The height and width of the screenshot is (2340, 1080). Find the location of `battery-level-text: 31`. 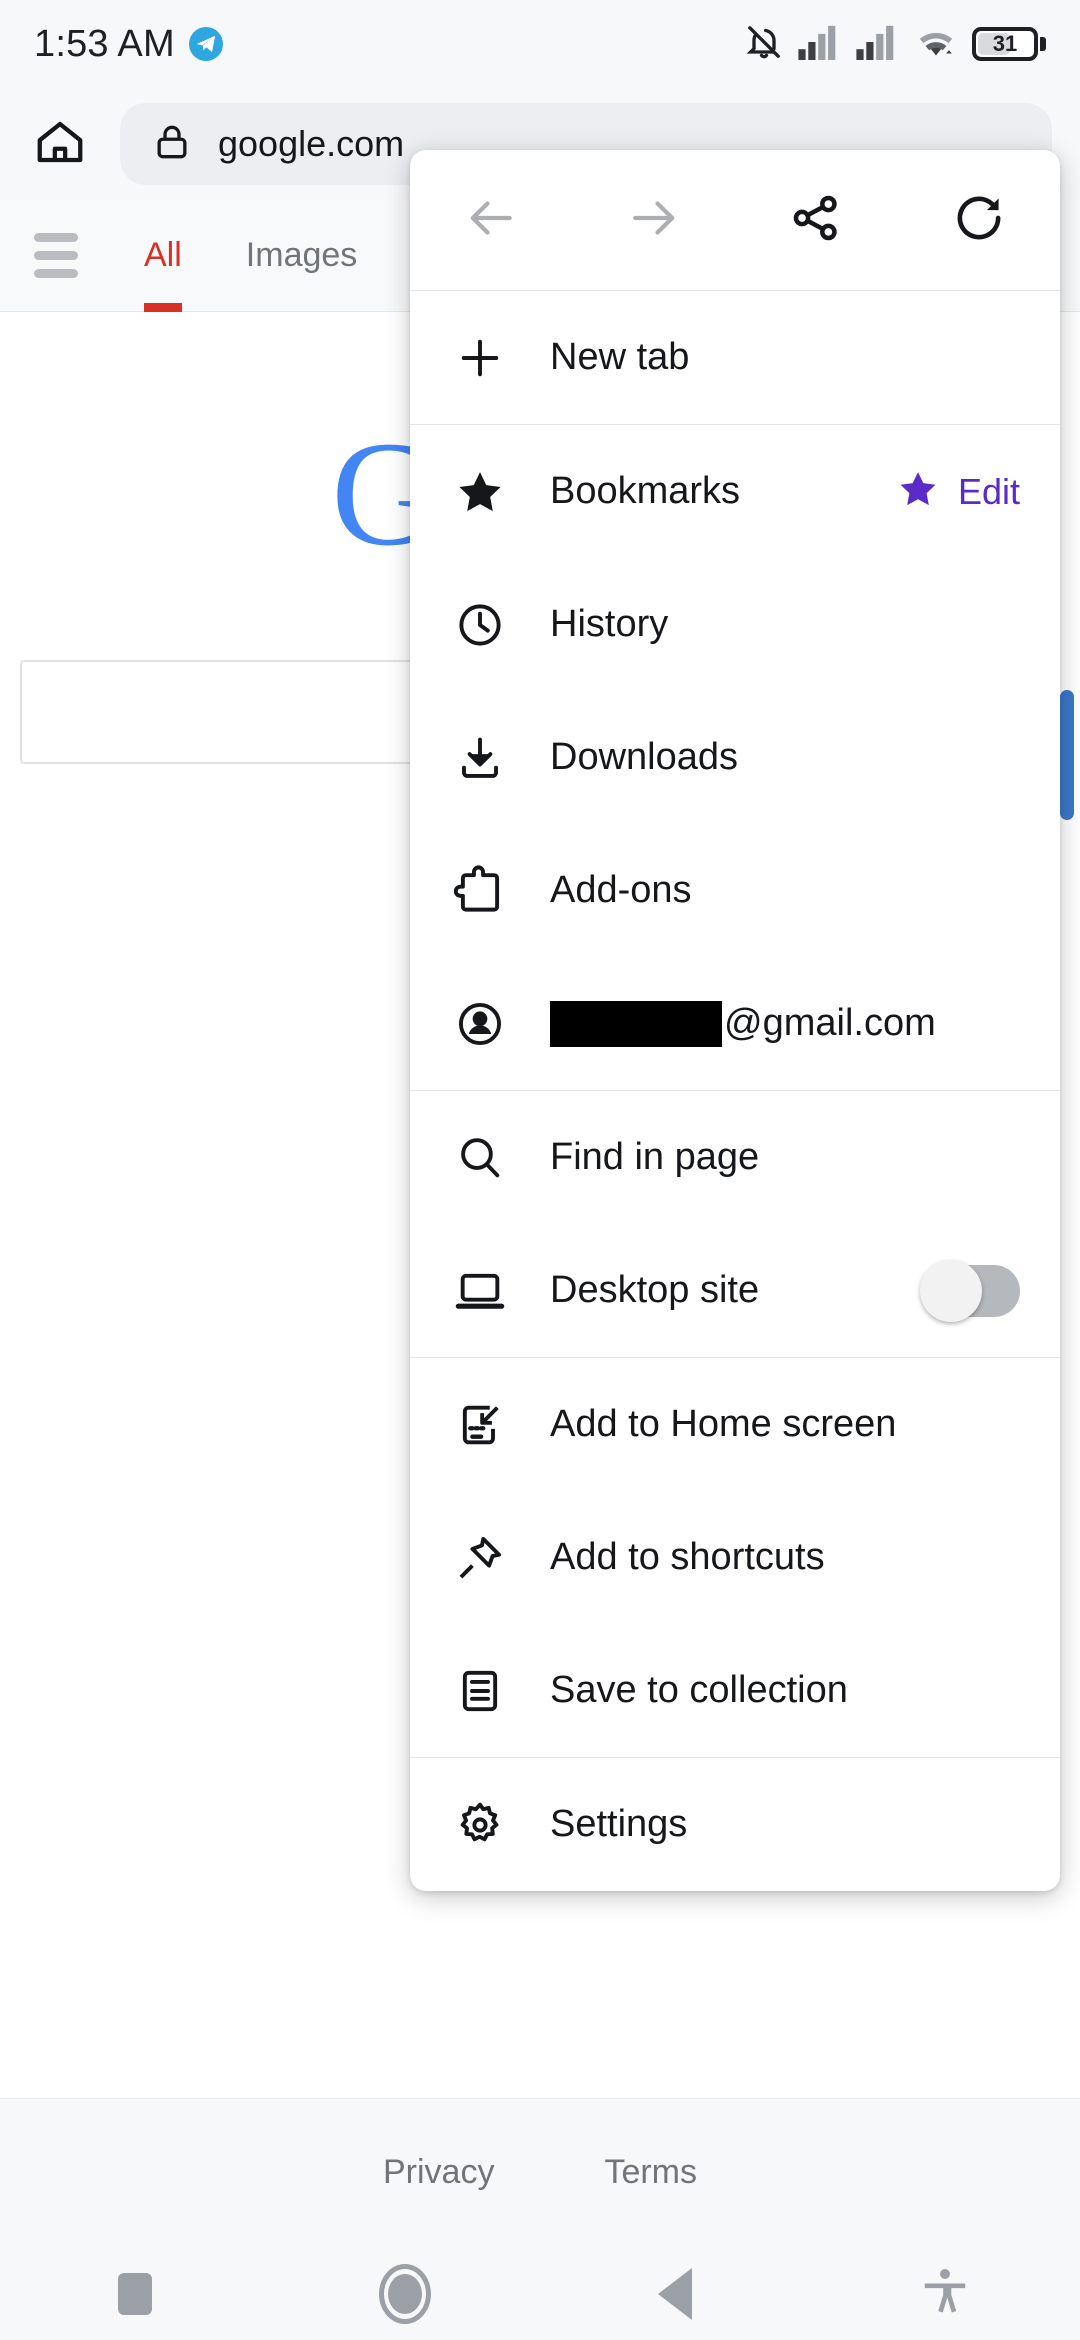

battery-level-text: 31 is located at coordinates (1005, 43).